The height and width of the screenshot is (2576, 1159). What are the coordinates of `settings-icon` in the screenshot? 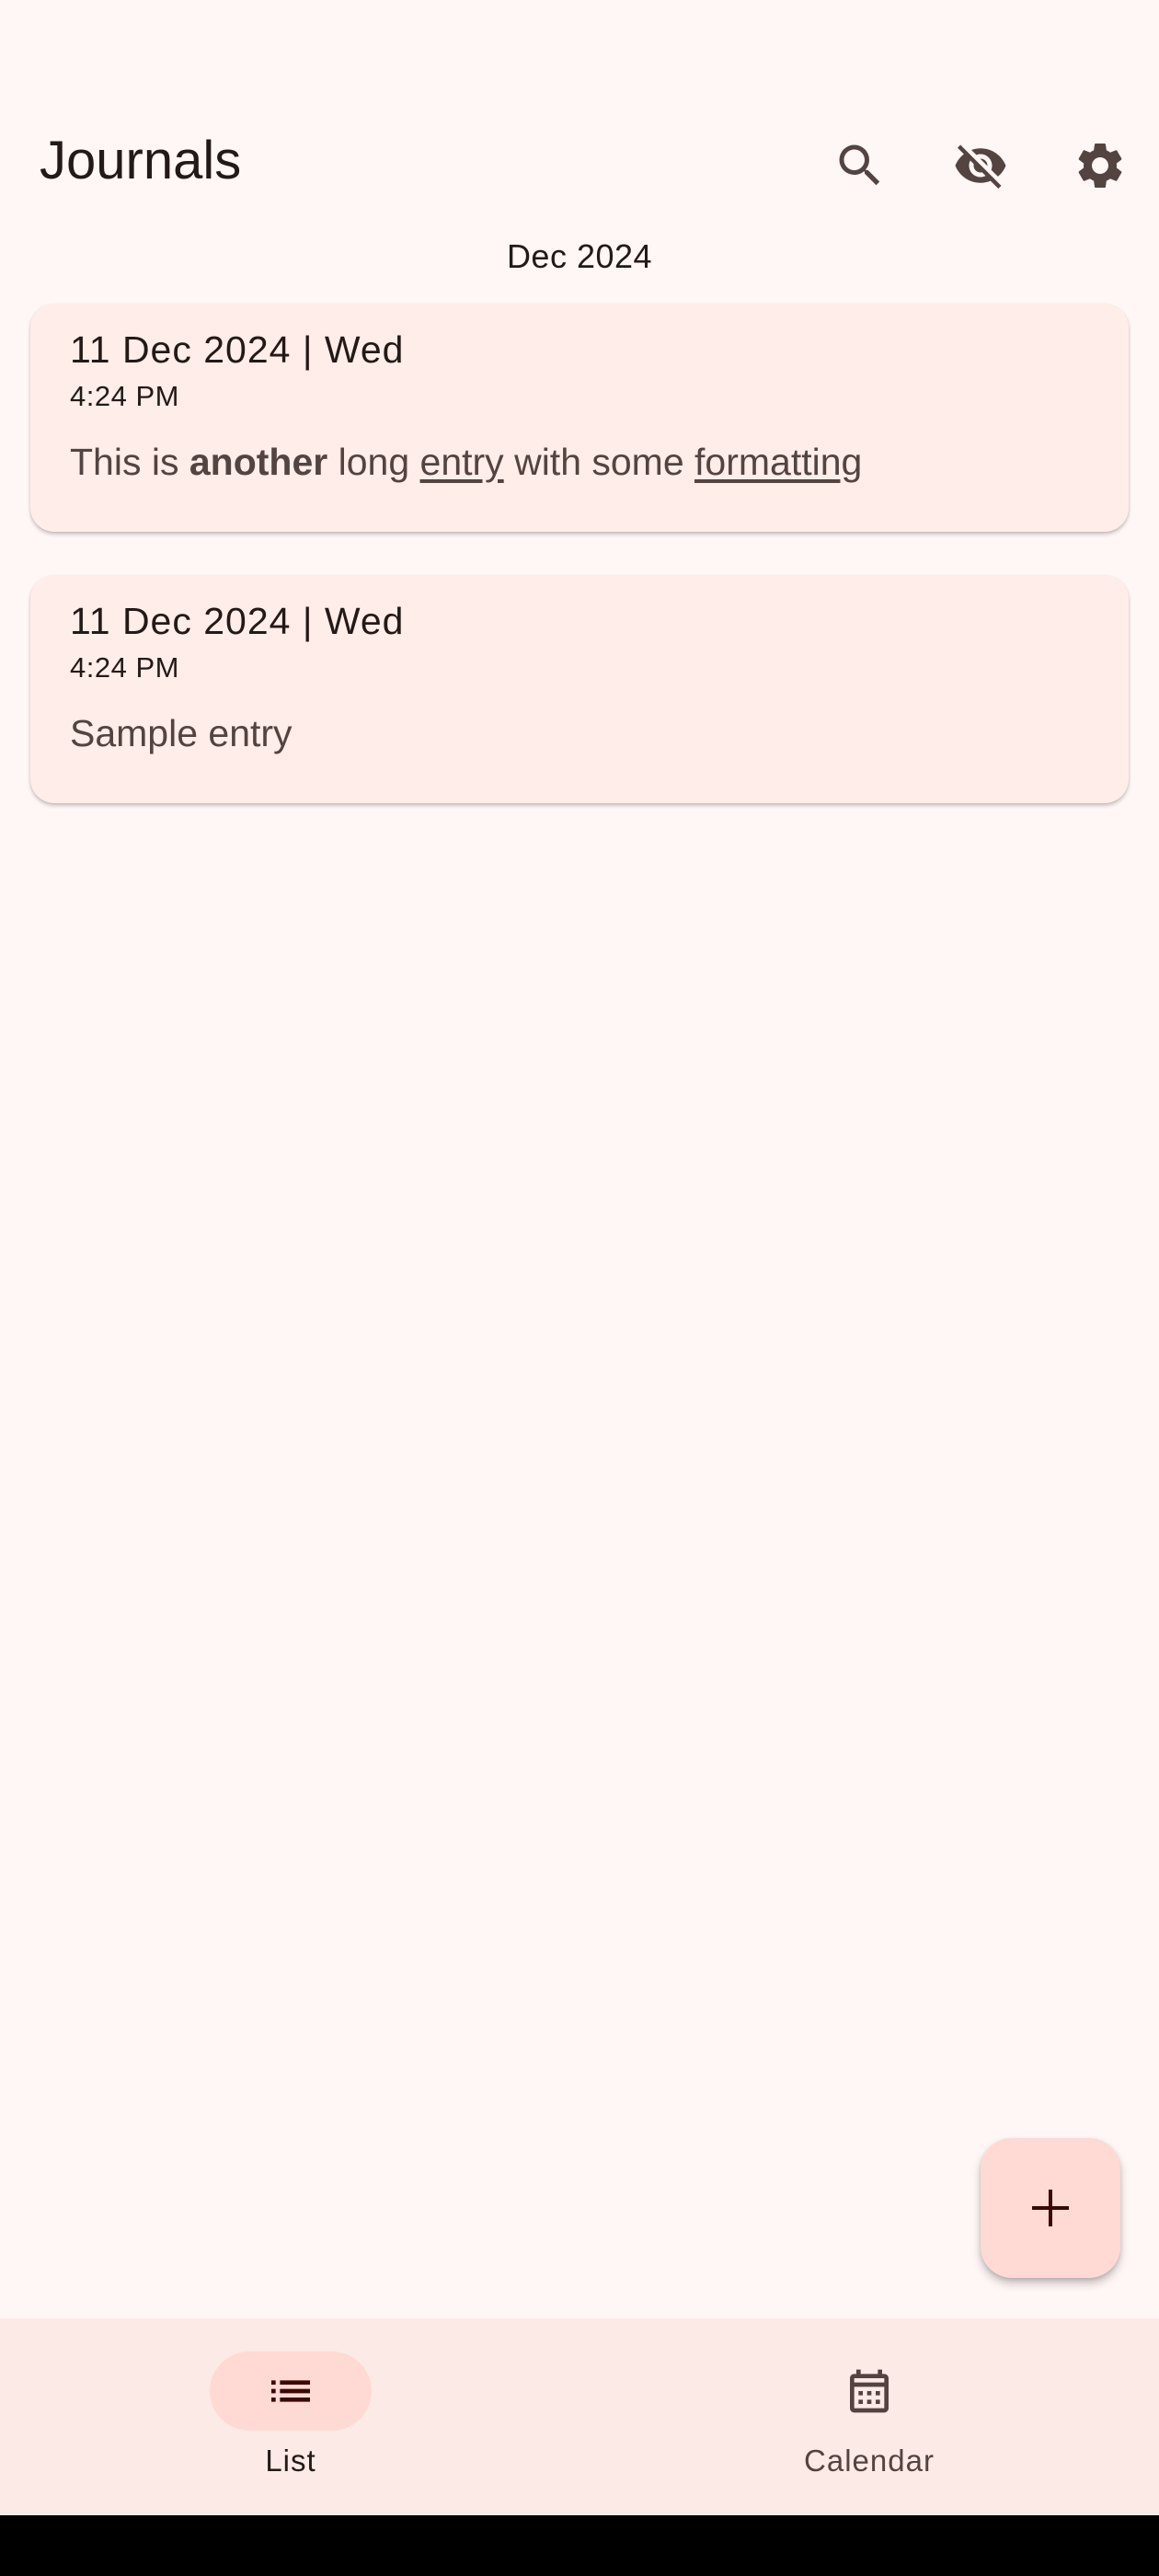 It's located at (1100, 166).